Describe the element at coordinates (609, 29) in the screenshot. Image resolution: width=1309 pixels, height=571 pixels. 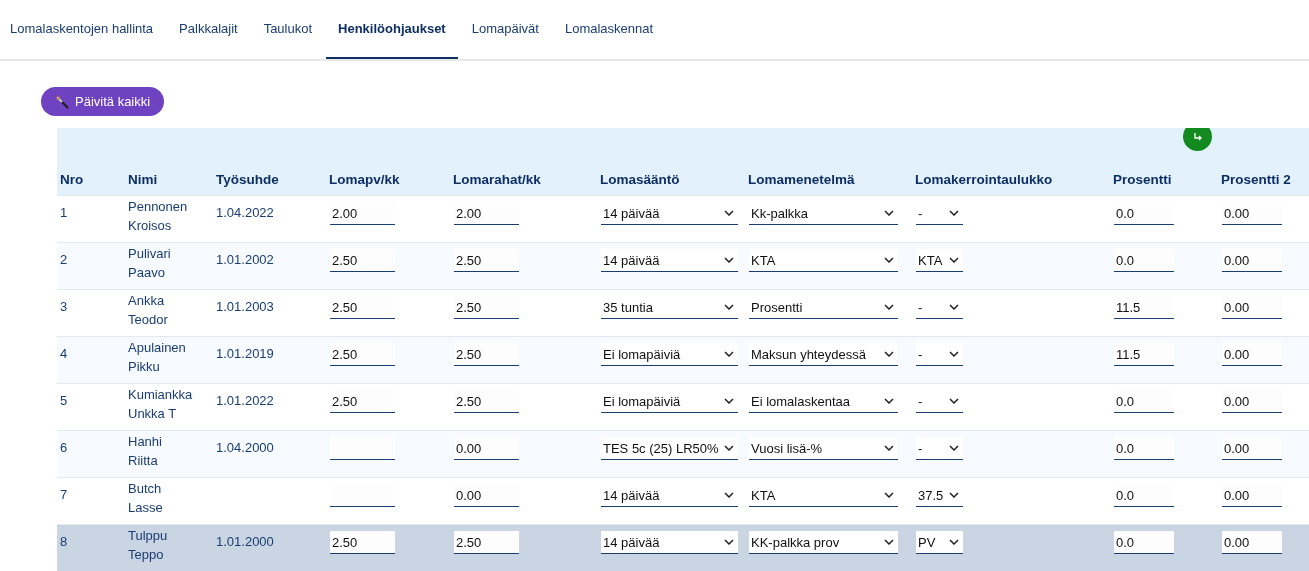
I see `tab: Lomalaskennat` at that location.